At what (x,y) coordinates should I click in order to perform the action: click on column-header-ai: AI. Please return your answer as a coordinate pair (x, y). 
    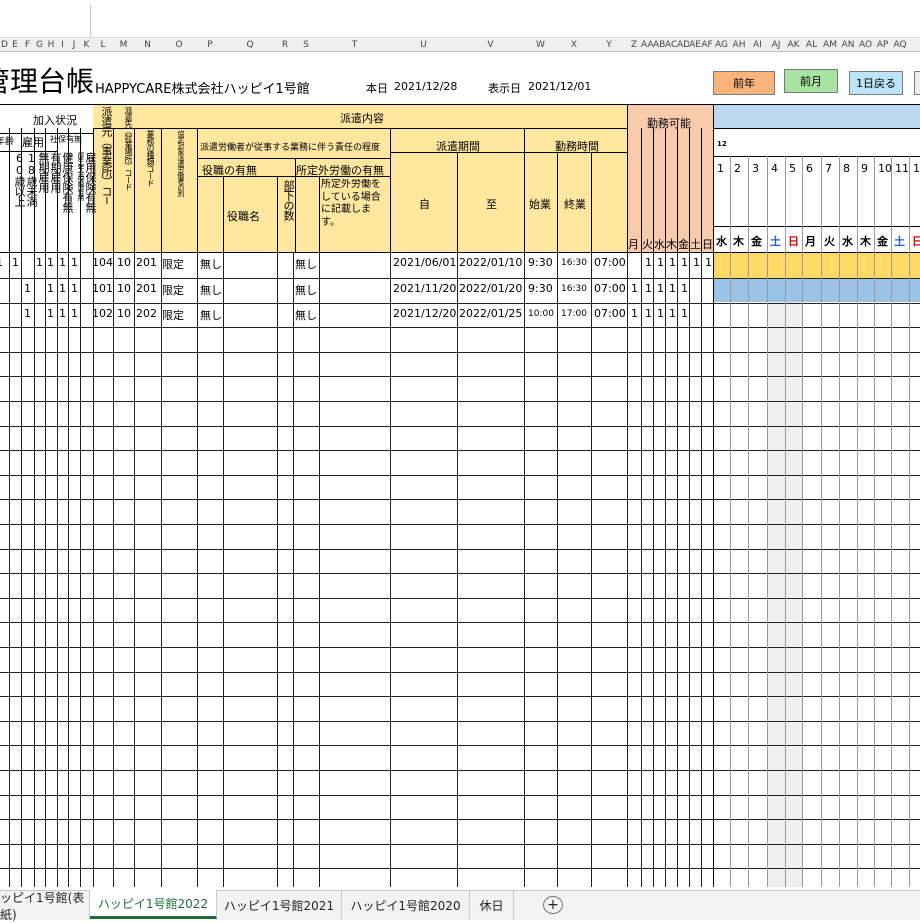
    Looking at the image, I should click on (757, 45).